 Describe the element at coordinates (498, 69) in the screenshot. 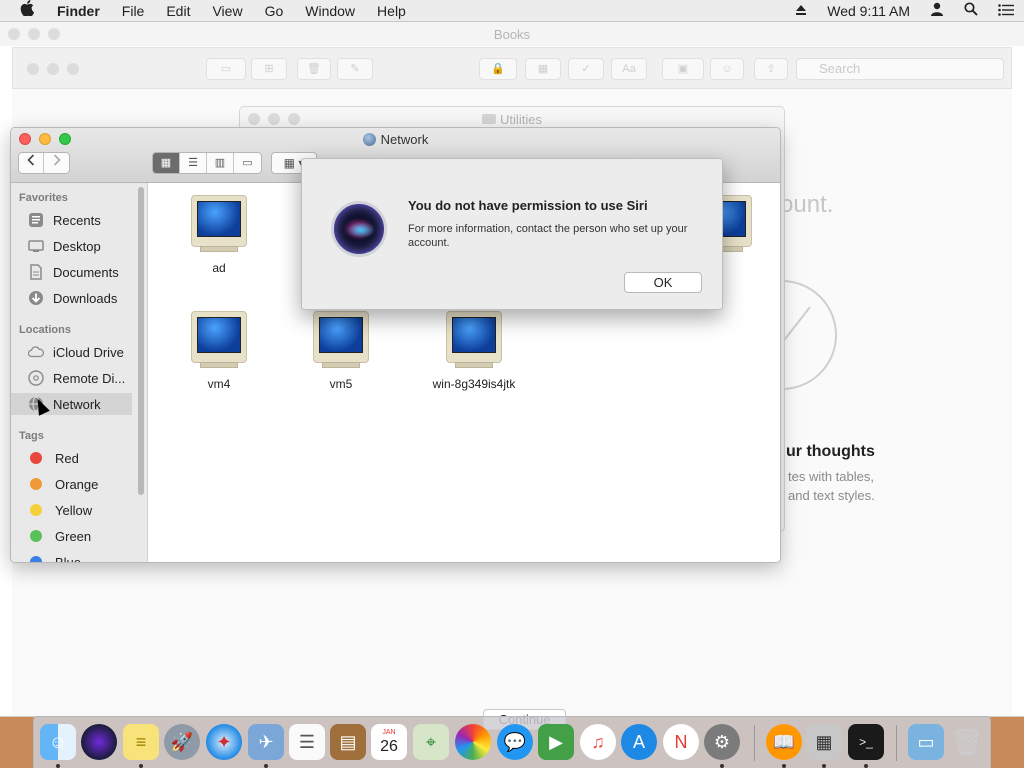

I see `lock-icon: 🔒` at that location.